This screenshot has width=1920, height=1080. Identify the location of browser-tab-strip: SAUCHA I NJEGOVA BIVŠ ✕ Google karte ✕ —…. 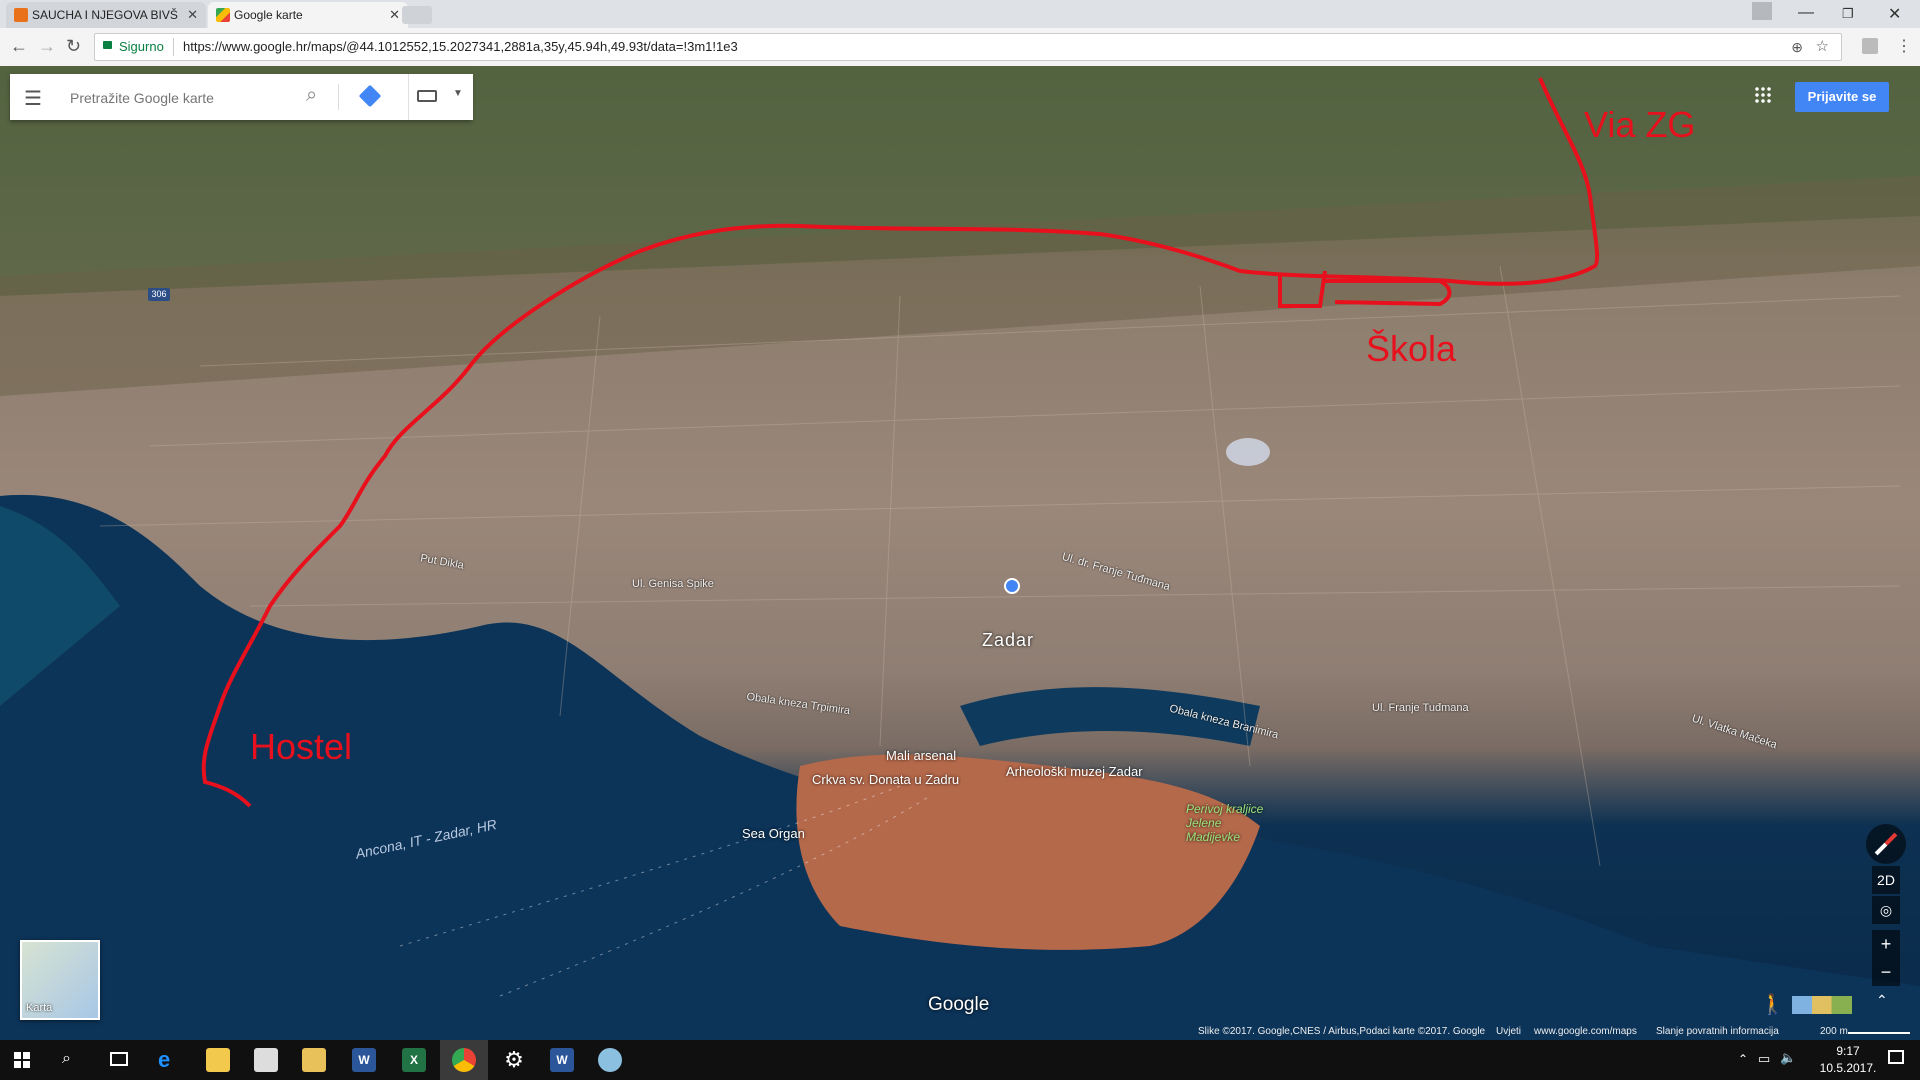
(960, 14).